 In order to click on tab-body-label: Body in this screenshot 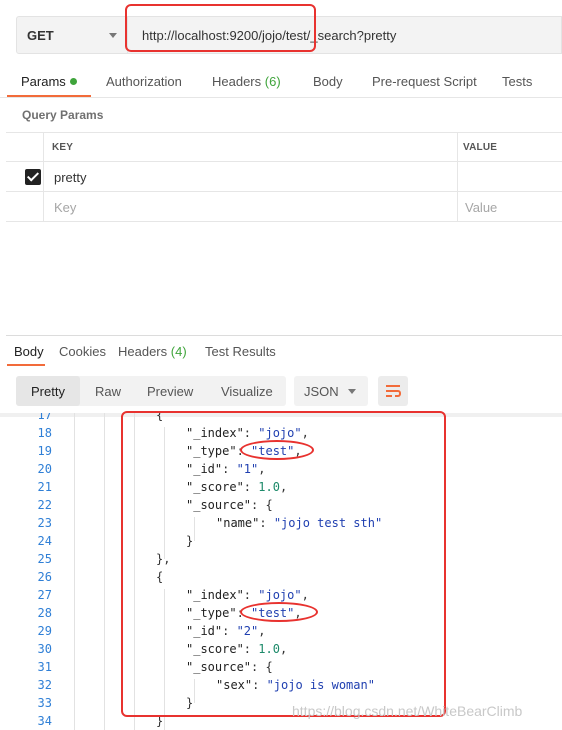, I will do `click(328, 81)`.